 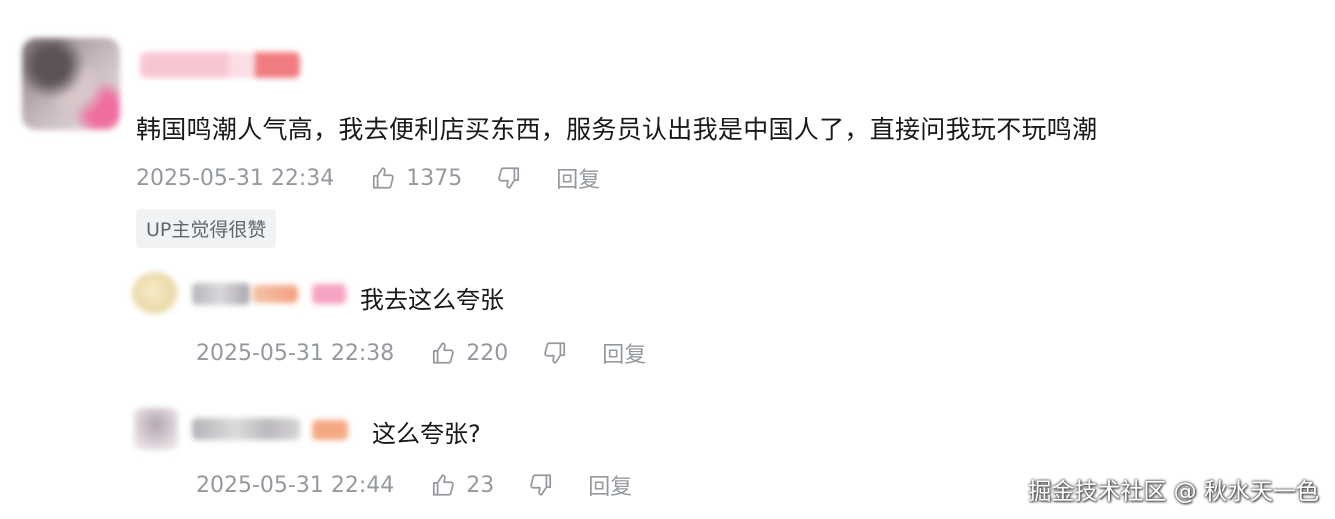 I want to click on main-comment-content: 韩国鸣潮人气高，我去便利店买东西，服务员认出我是中国人了，直接问我玩不玩鸣潮, so click(x=617, y=129).